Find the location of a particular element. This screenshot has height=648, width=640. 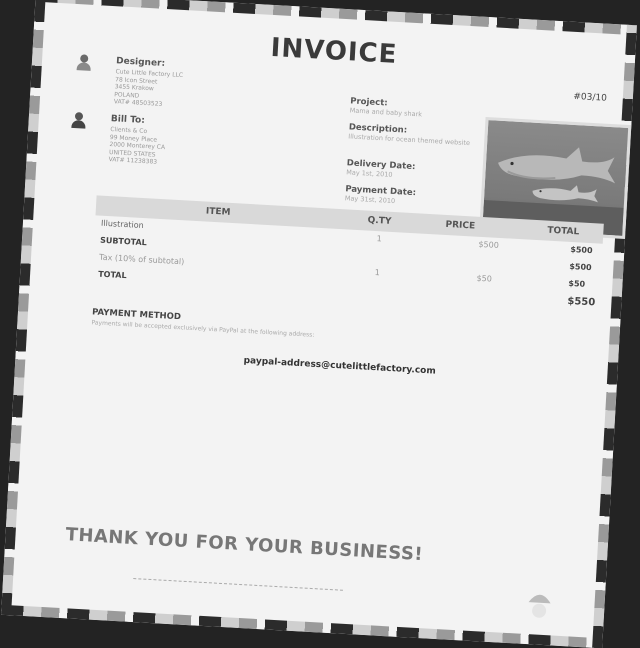

designer-label: Designer: is located at coordinates (140, 63).